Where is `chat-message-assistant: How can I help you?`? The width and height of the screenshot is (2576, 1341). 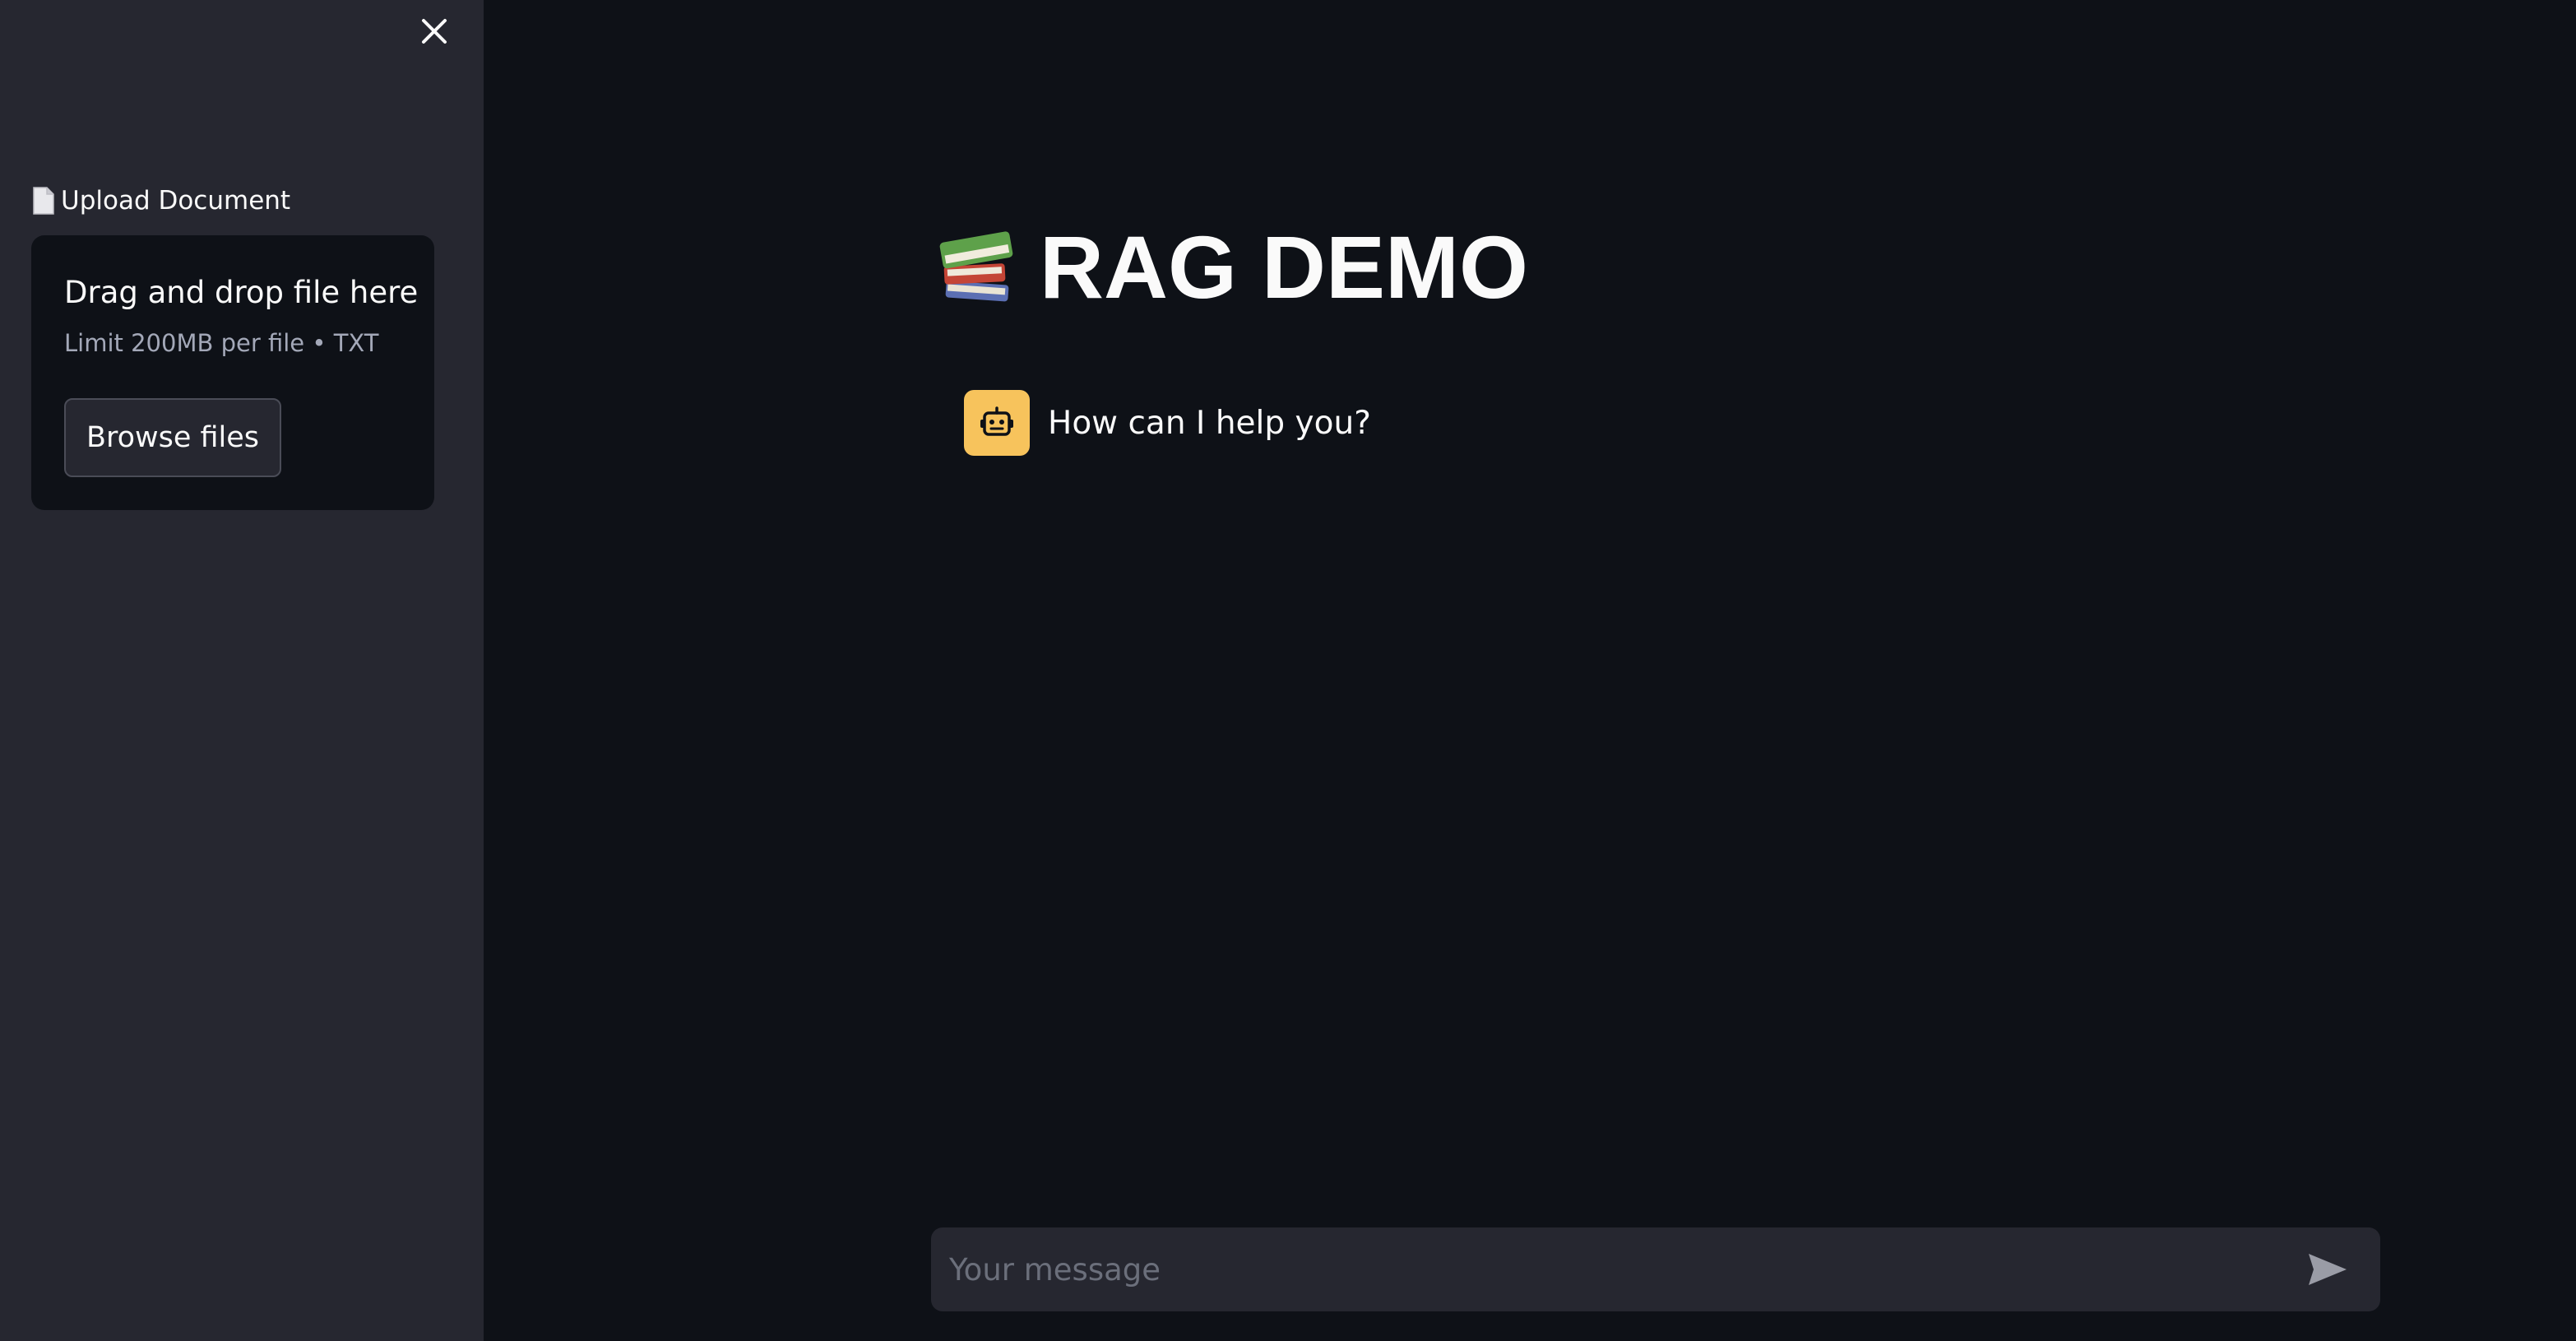 chat-message-assistant: How can I help you? is located at coordinates (1167, 423).